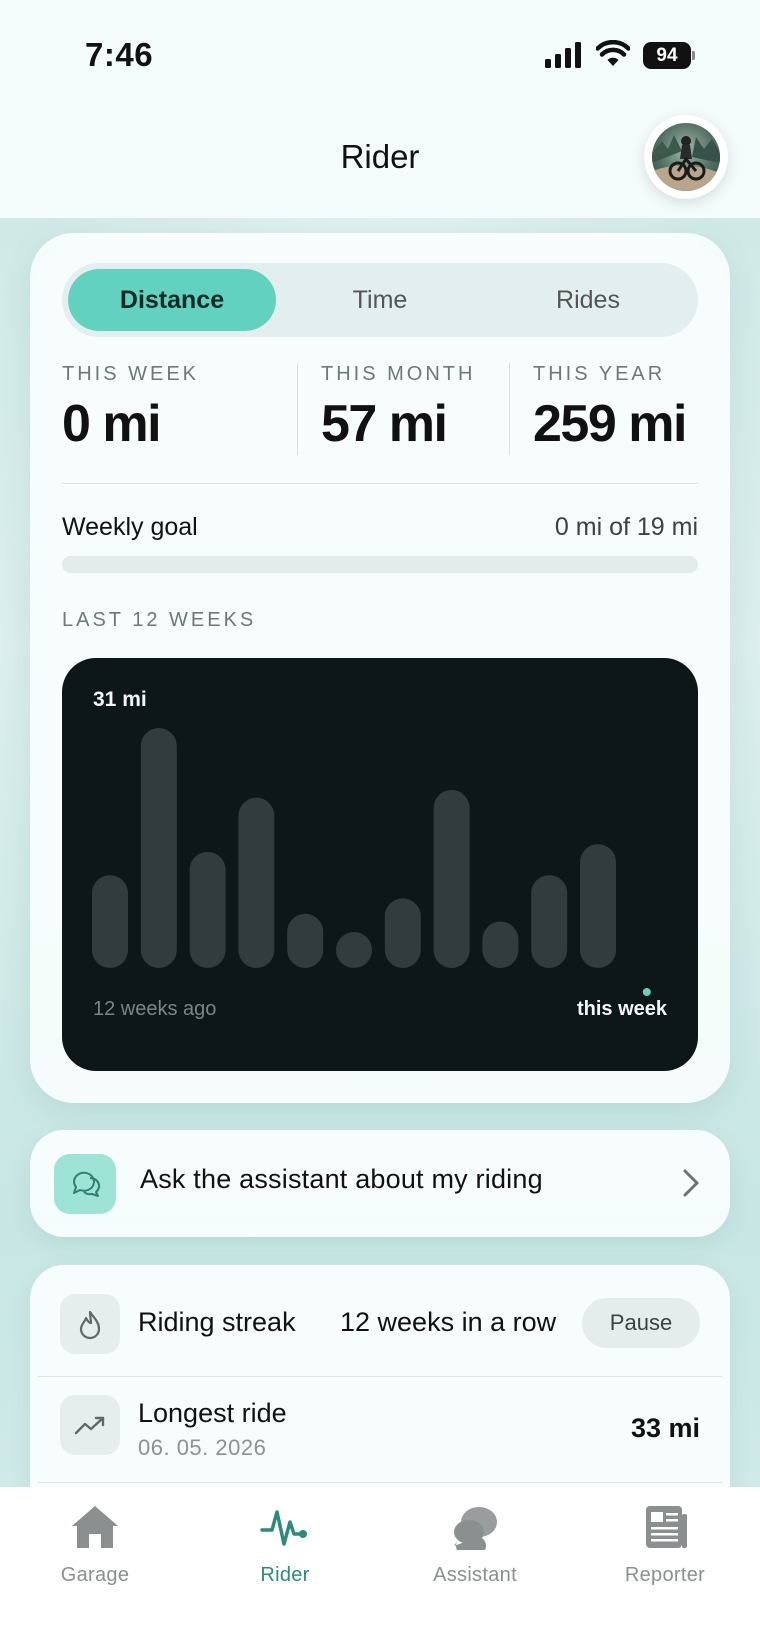 Image resolution: width=760 pixels, height=1648 pixels. I want to click on flame-icon, so click(90, 1324).